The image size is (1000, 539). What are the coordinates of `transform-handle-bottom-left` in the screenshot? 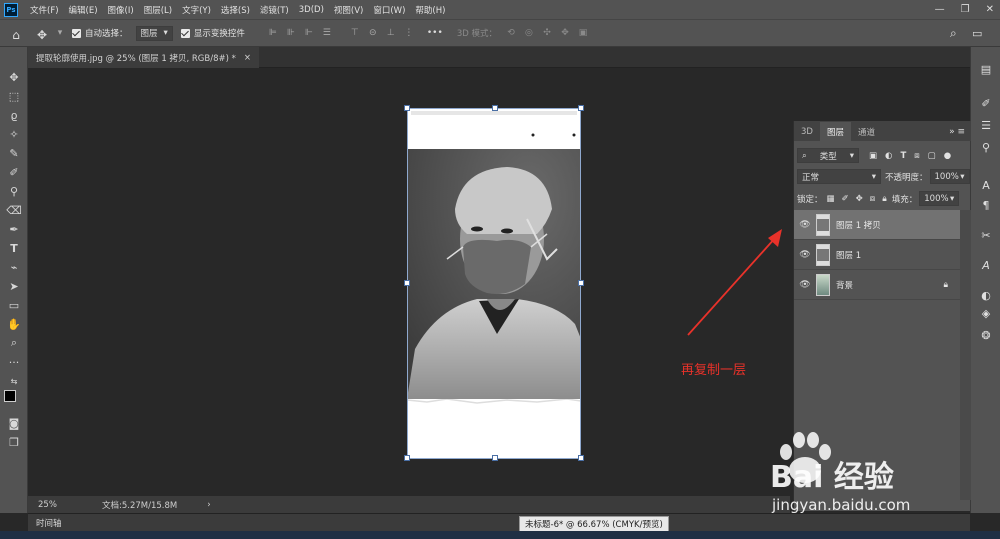 It's located at (407, 458).